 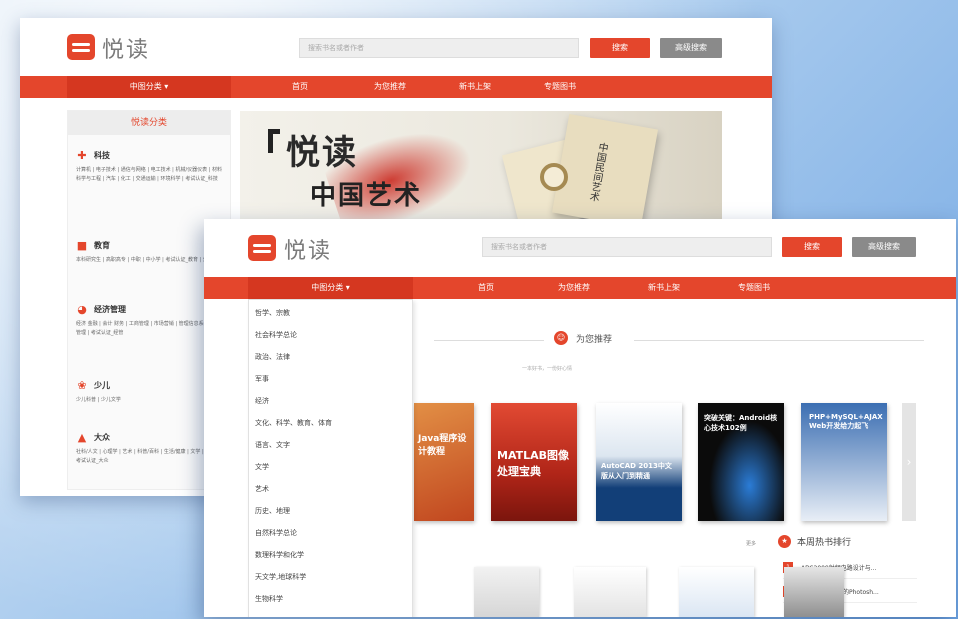 I want to click on dropdown-item: 哲学、宗教, so click(x=272, y=313).